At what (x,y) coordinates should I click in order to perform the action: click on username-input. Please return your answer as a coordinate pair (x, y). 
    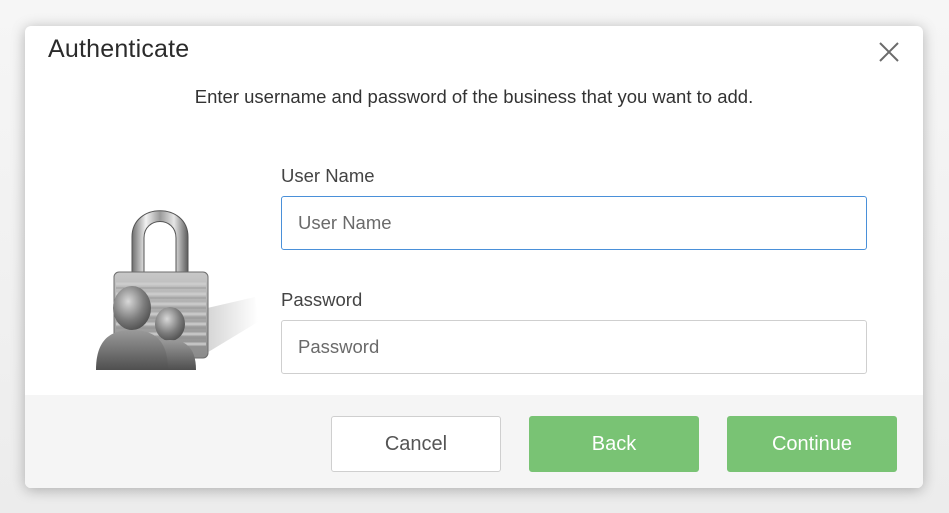
    Looking at the image, I should click on (574, 223).